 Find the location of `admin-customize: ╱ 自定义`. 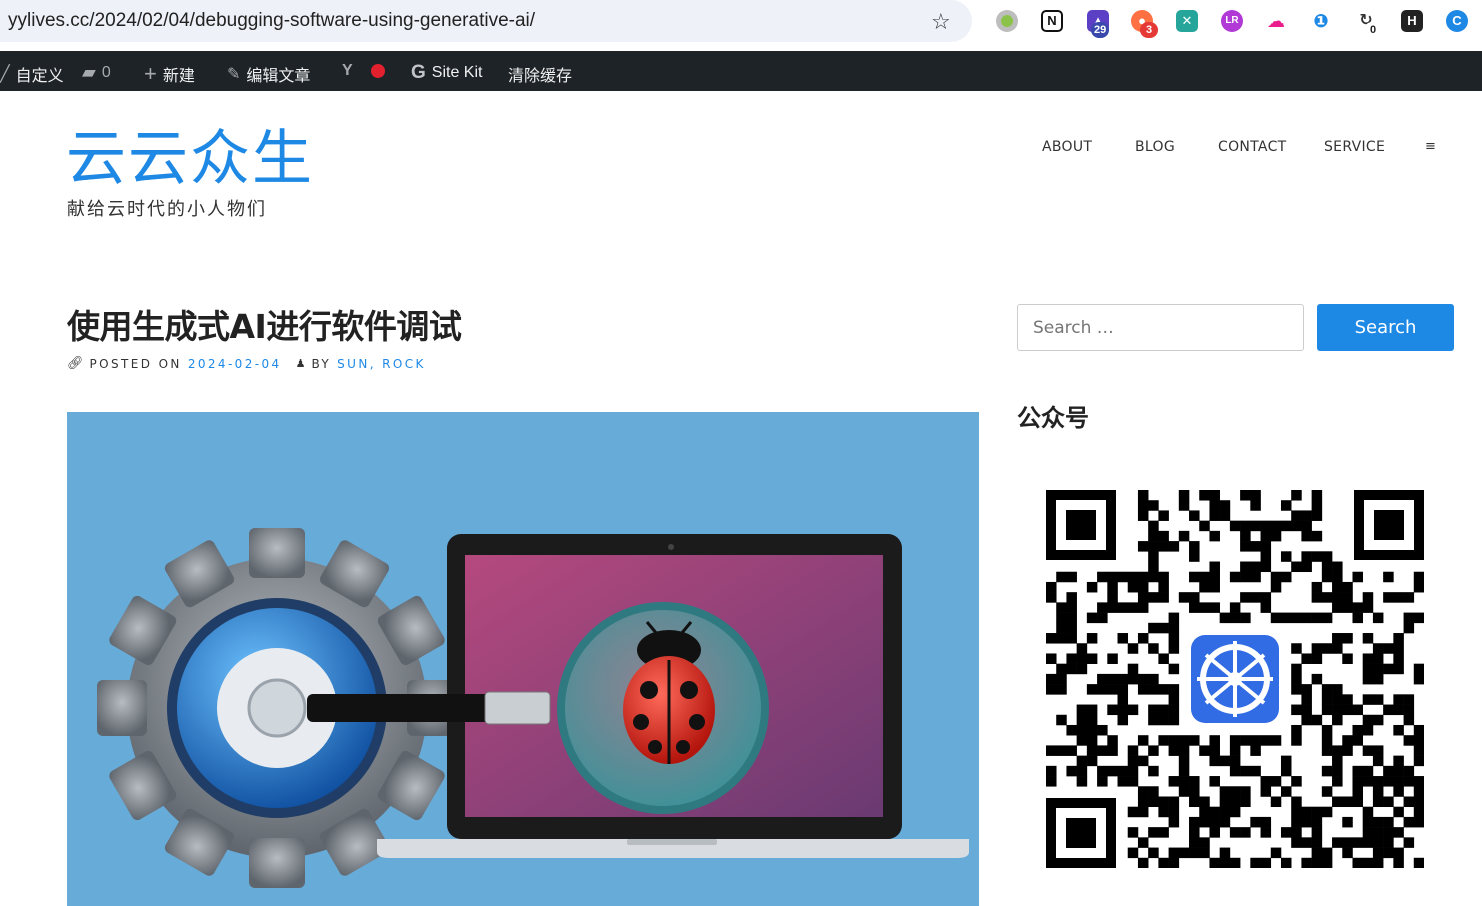

admin-customize: ╱ 自定义 is located at coordinates (32, 74).